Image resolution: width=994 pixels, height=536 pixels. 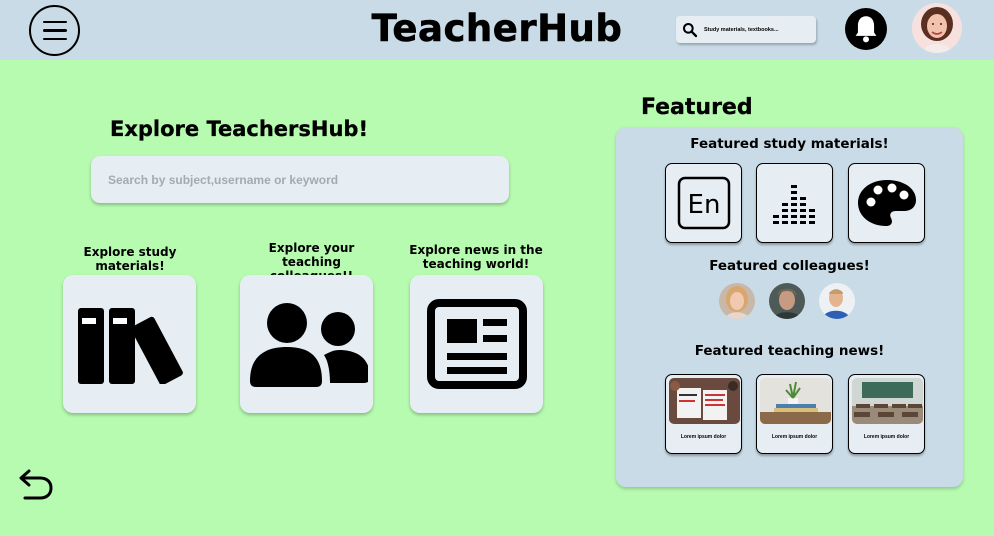 I want to click on user-avatar-image, so click(x=937, y=28).